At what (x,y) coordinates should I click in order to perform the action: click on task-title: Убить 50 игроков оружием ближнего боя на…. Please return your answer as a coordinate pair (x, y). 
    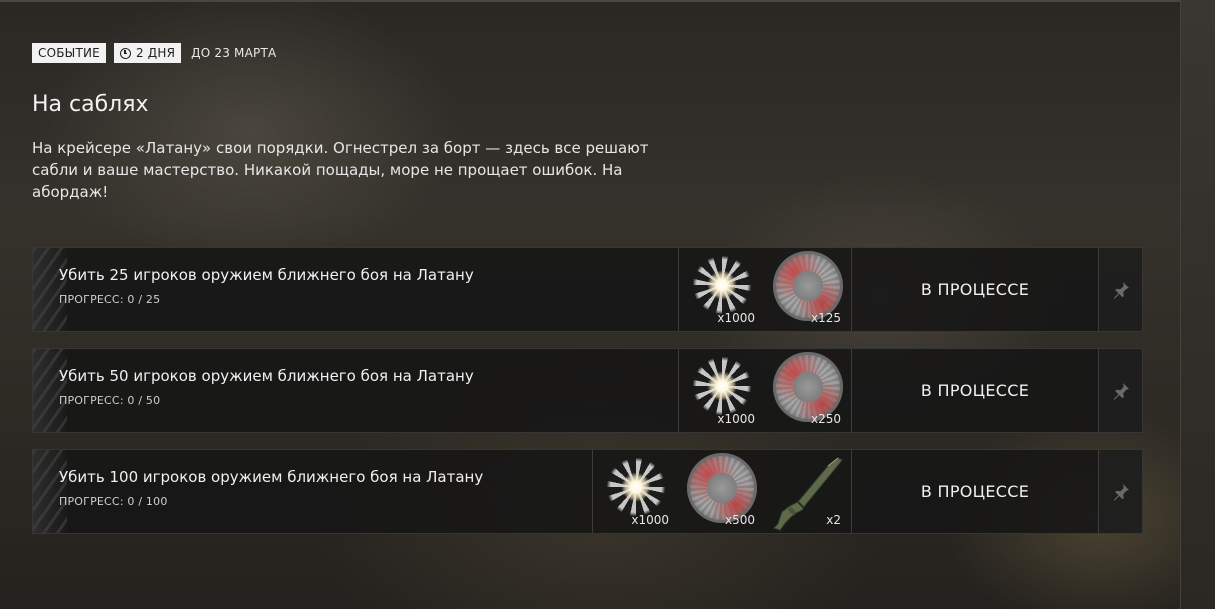
    Looking at the image, I should click on (266, 376).